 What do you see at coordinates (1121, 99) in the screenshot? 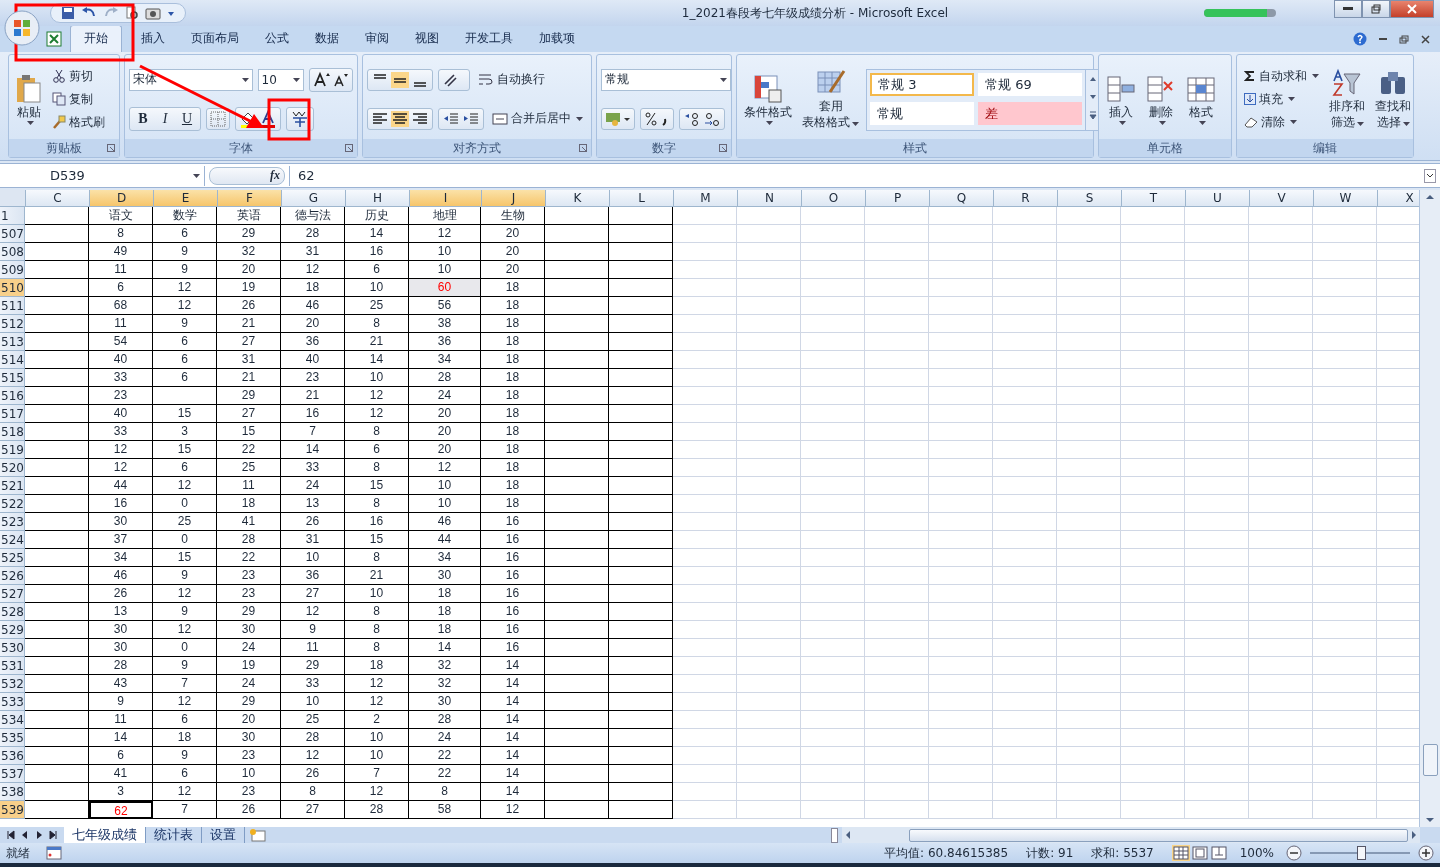
I see `insert-cells-button: 插入` at bounding box center [1121, 99].